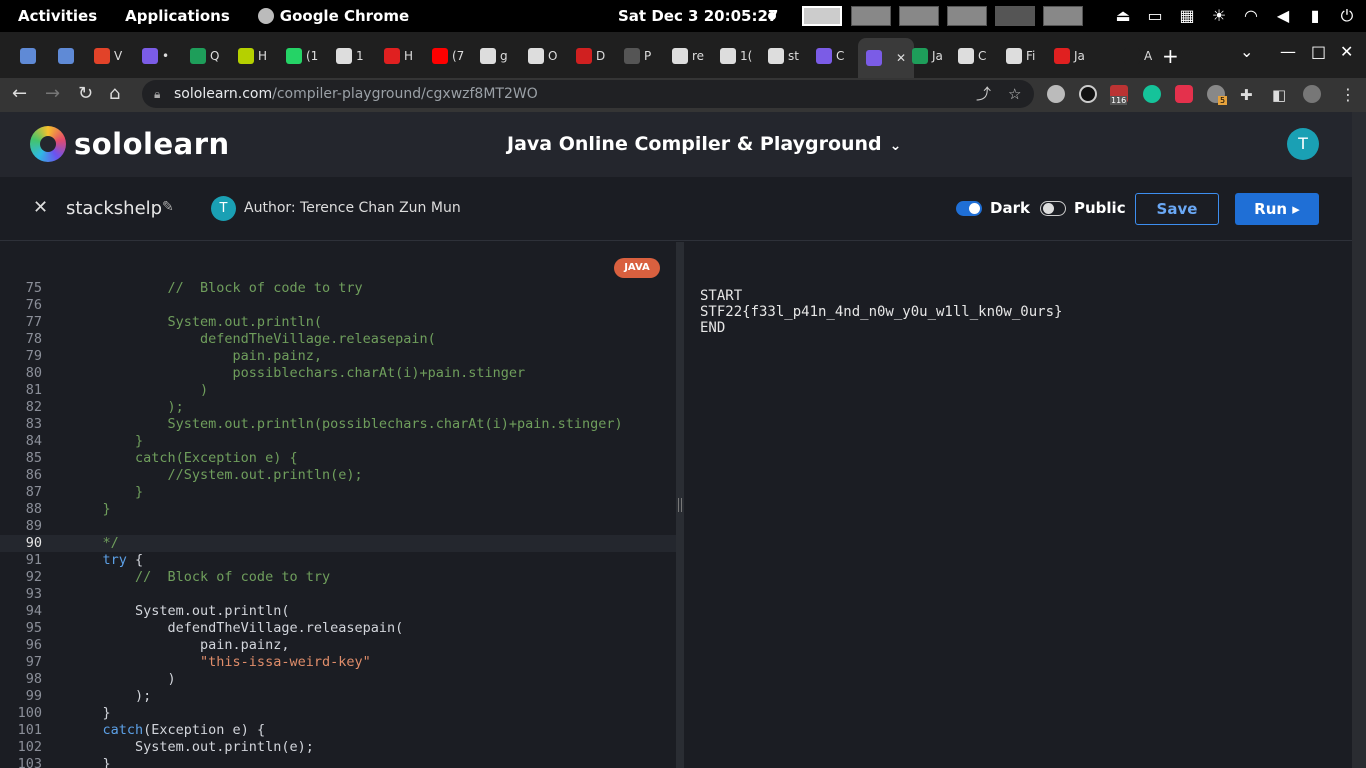 The height and width of the screenshot is (768, 1366). Describe the element at coordinates (1177, 209) in the screenshot. I see `save-button: Save` at that location.